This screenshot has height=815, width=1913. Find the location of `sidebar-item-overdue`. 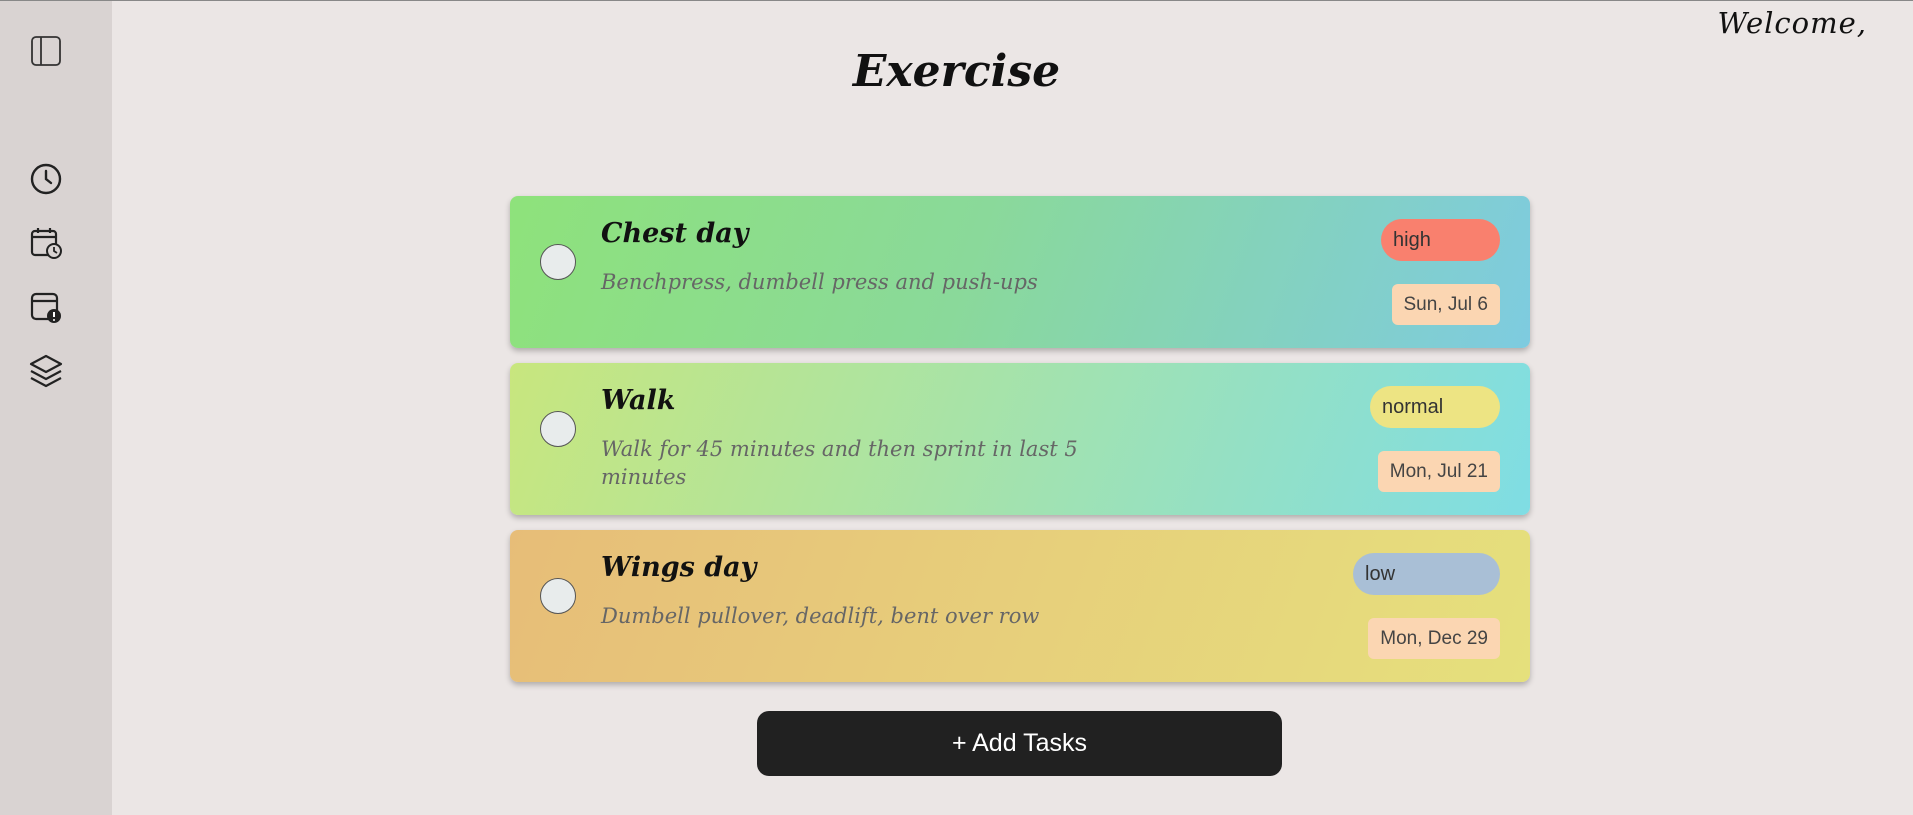

sidebar-item-overdue is located at coordinates (46, 307).